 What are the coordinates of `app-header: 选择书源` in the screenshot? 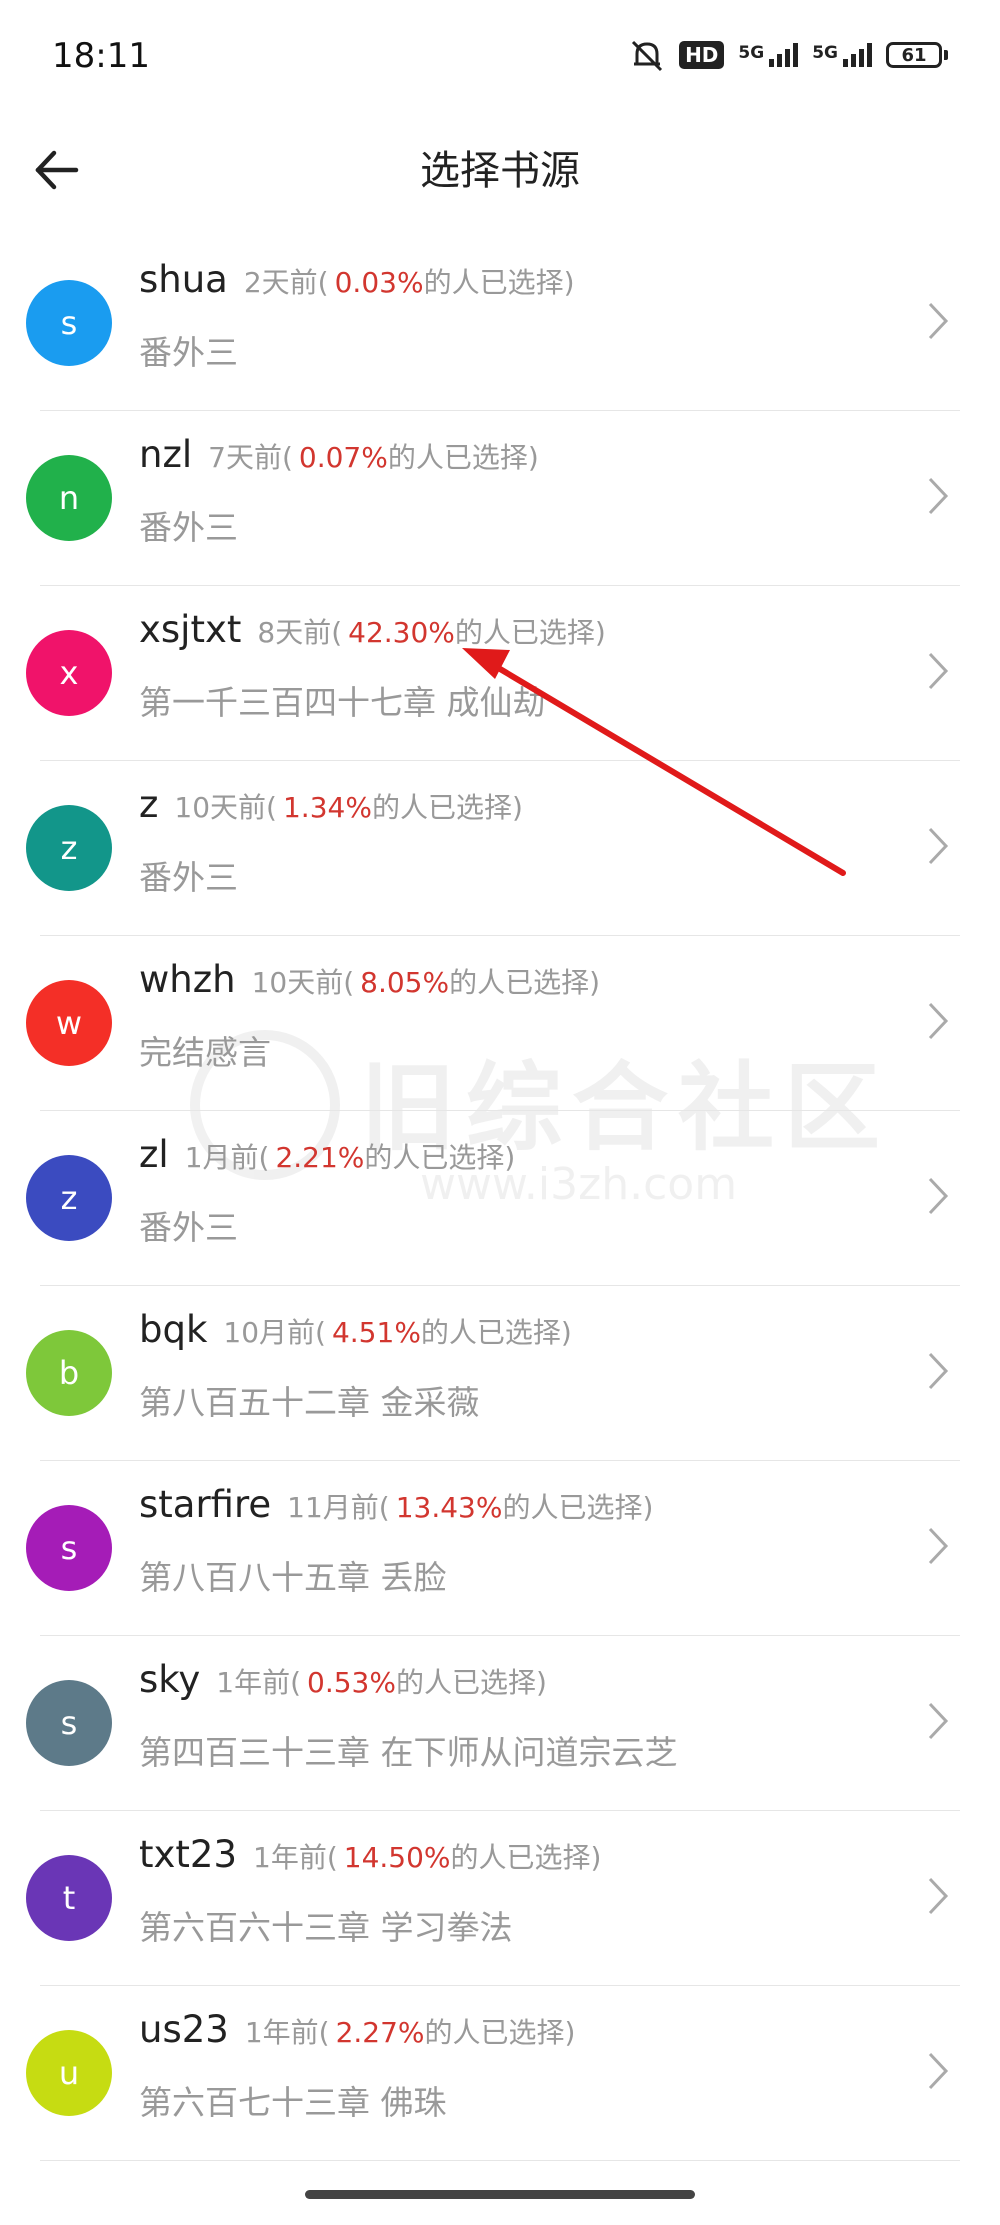 It's located at (500, 180).